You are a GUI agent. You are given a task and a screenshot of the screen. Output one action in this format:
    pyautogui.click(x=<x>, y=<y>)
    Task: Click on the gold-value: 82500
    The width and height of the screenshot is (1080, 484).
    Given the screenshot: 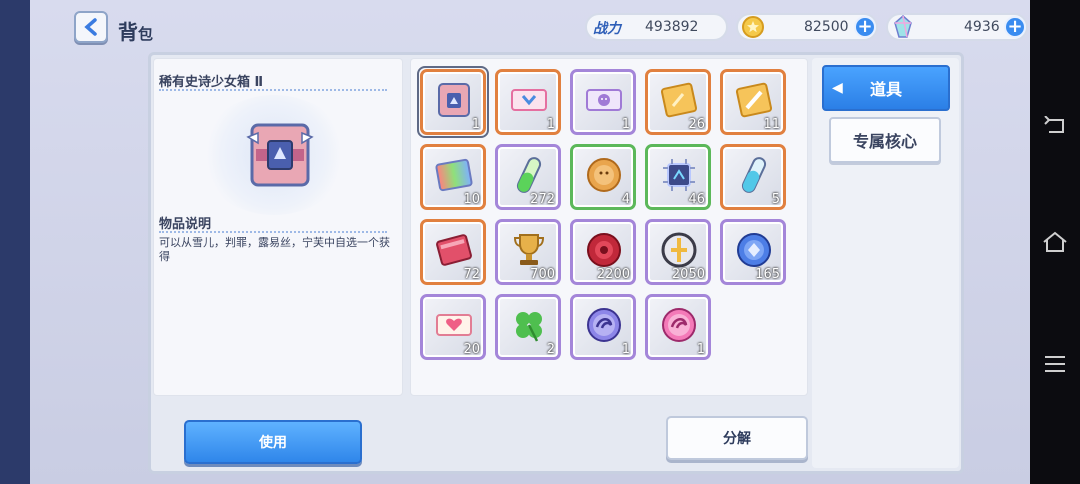 What is the action you would take?
    pyautogui.click(x=826, y=27)
    